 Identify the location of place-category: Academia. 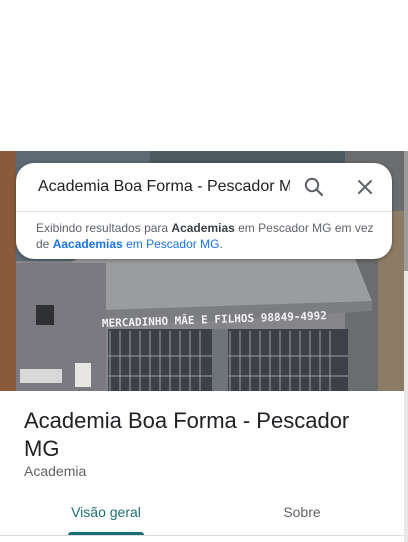
(55, 471).